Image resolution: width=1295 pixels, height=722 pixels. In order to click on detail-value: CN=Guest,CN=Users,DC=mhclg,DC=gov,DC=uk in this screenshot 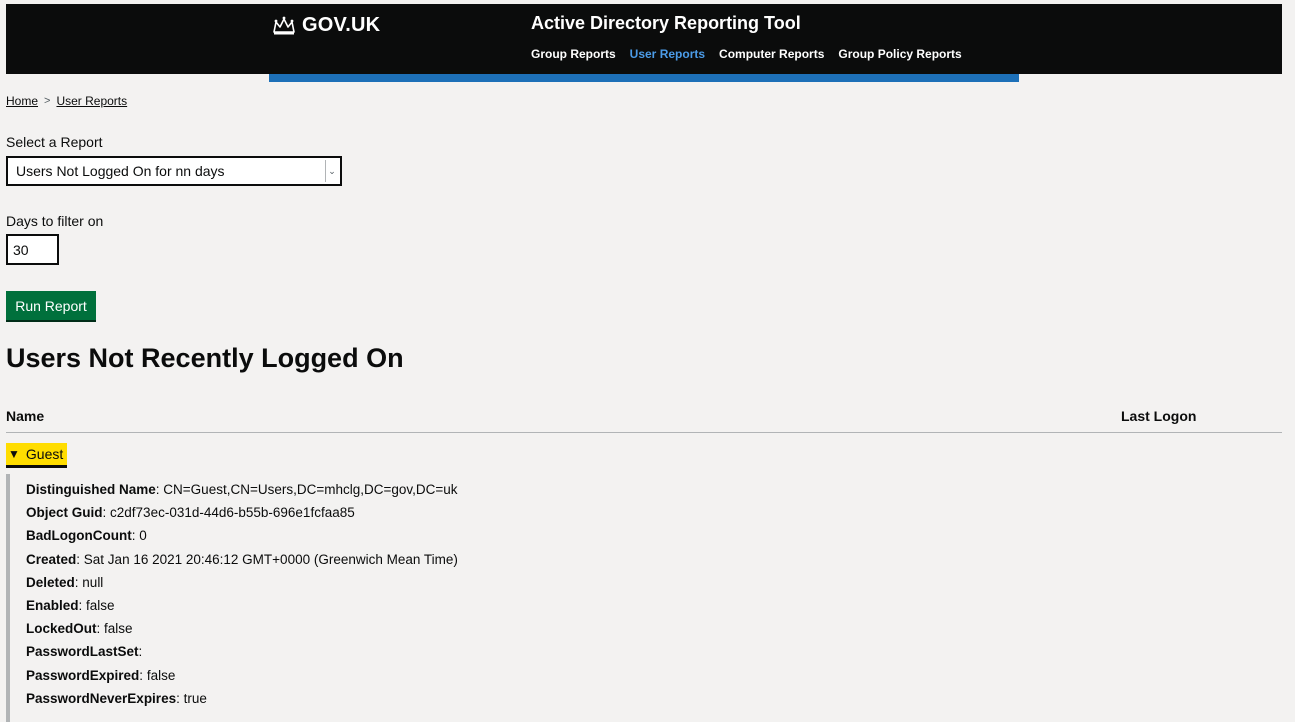, I will do `click(310, 489)`.